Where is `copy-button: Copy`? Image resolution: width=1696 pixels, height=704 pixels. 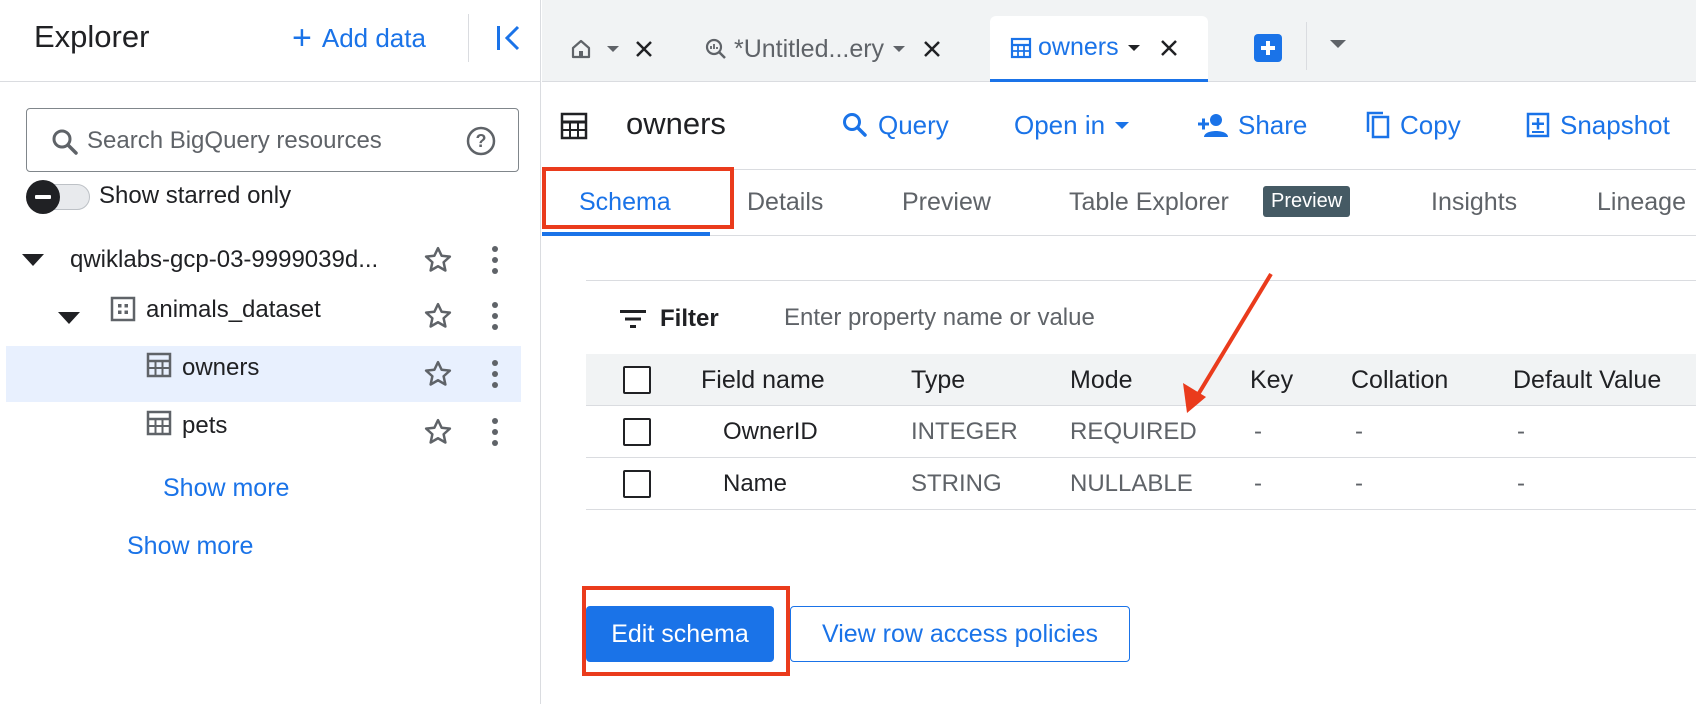
copy-button: Copy is located at coordinates (1413, 125).